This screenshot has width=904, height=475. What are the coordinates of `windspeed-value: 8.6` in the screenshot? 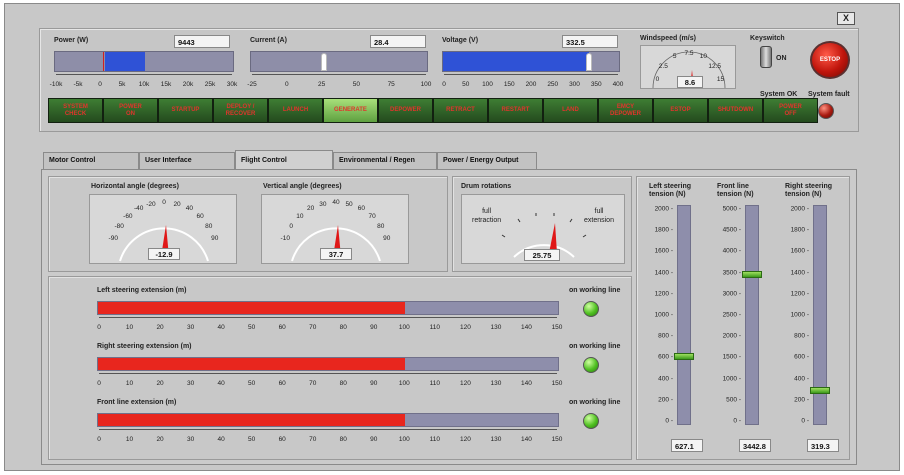 It's located at (690, 82).